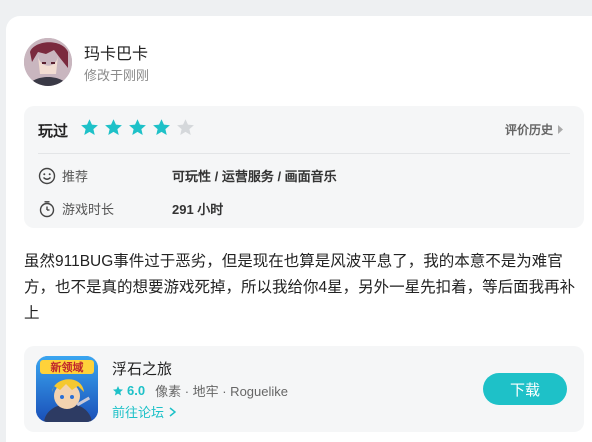  Describe the element at coordinates (53, 131) in the screenshot. I see `played-status: 玩过` at that location.